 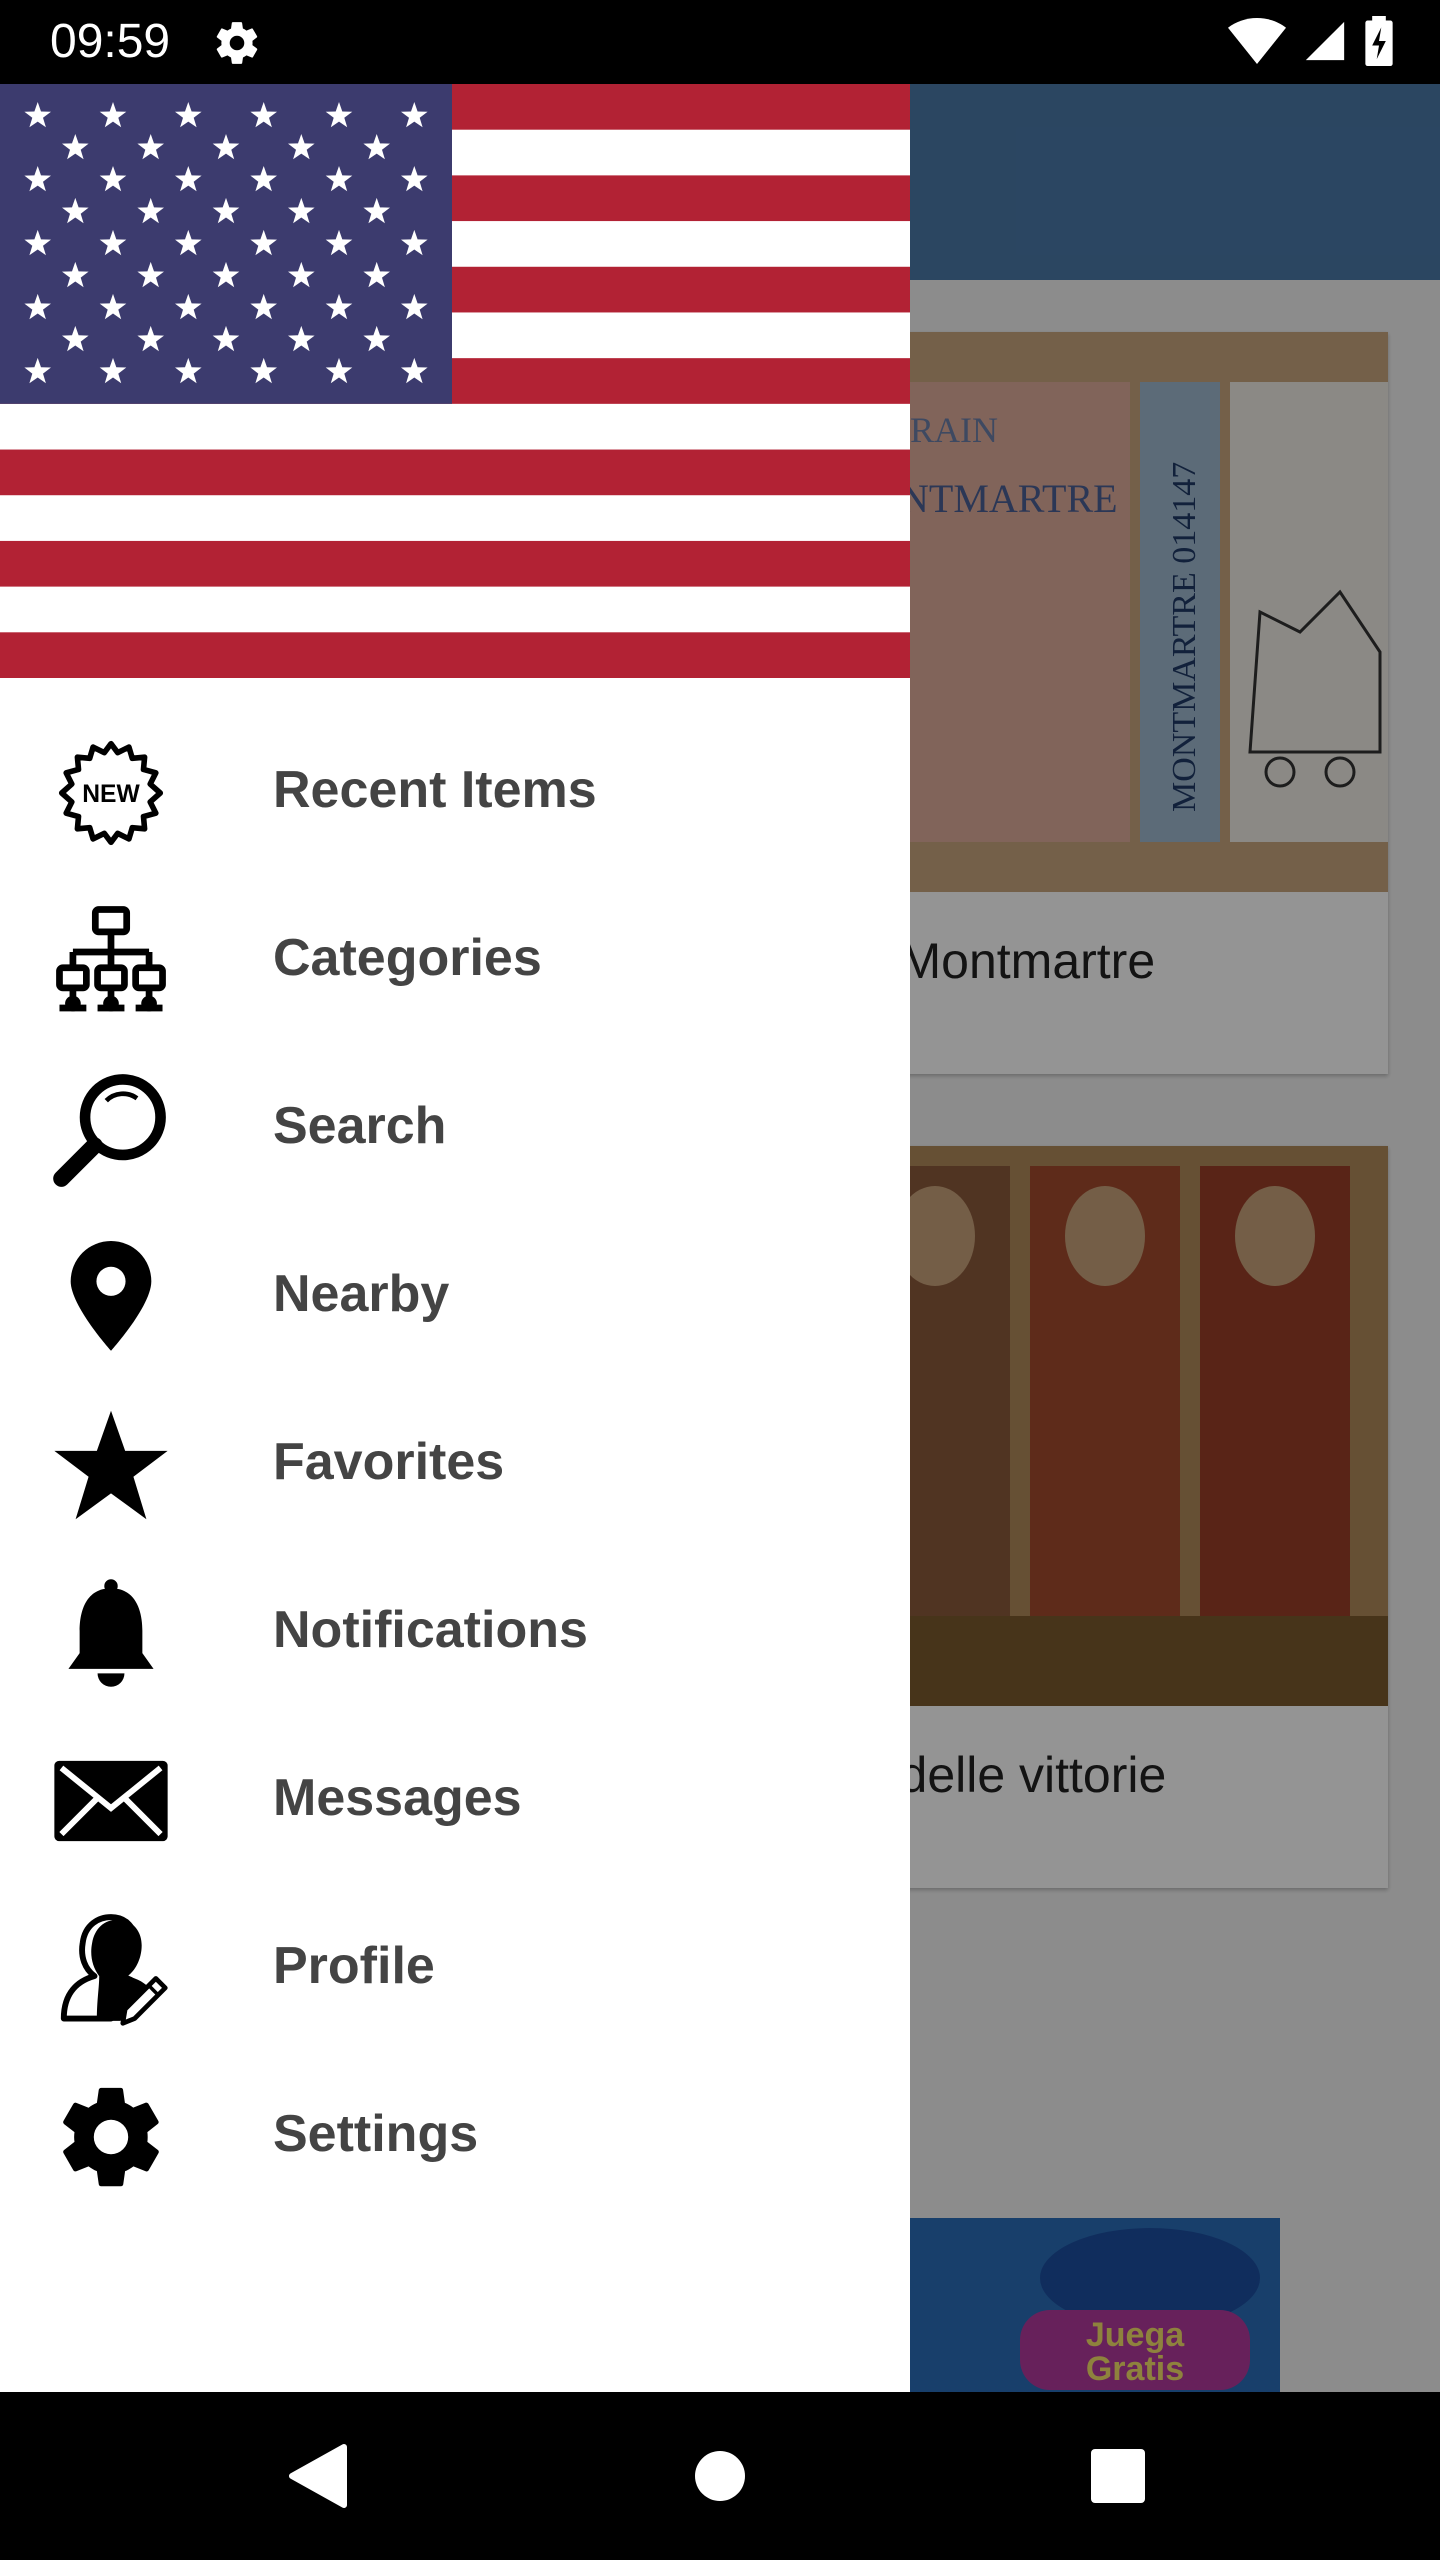 I want to click on menu-item-label: Settings, so click(x=376, y=2134).